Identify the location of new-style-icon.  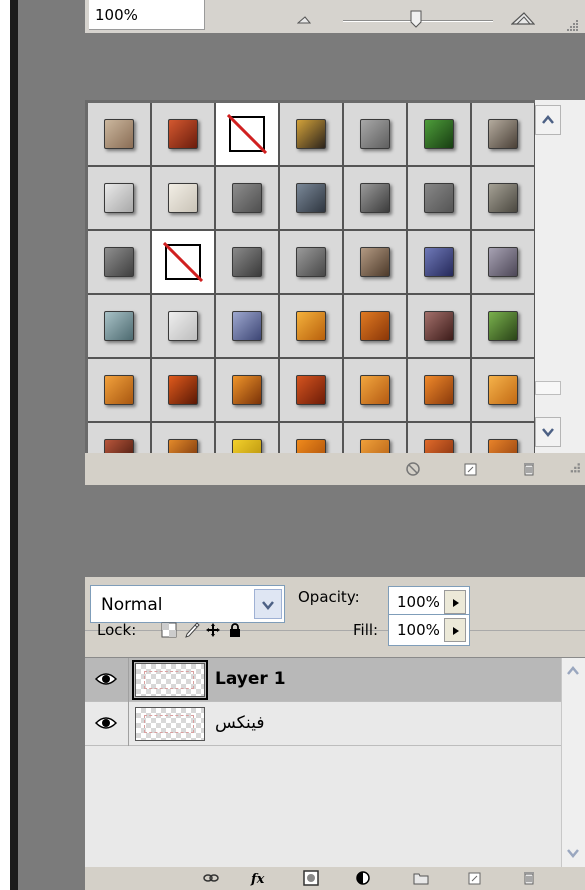
(471, 469).